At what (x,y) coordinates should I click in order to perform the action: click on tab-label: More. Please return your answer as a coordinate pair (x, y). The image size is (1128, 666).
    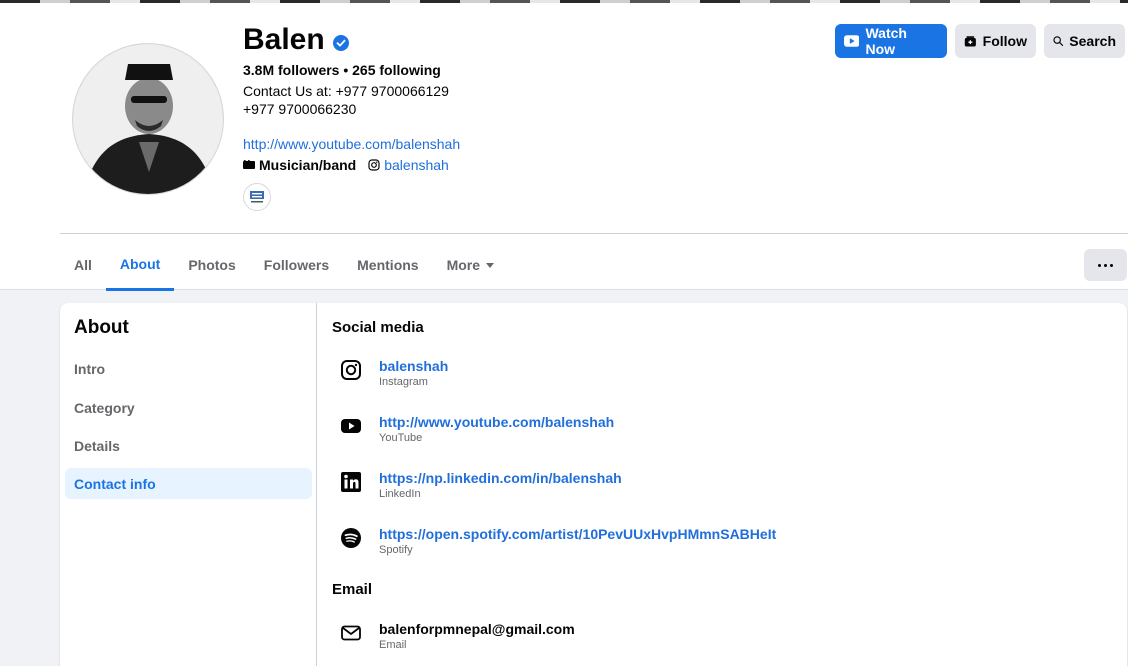
    Looking at the image, I should click on (463, 265).